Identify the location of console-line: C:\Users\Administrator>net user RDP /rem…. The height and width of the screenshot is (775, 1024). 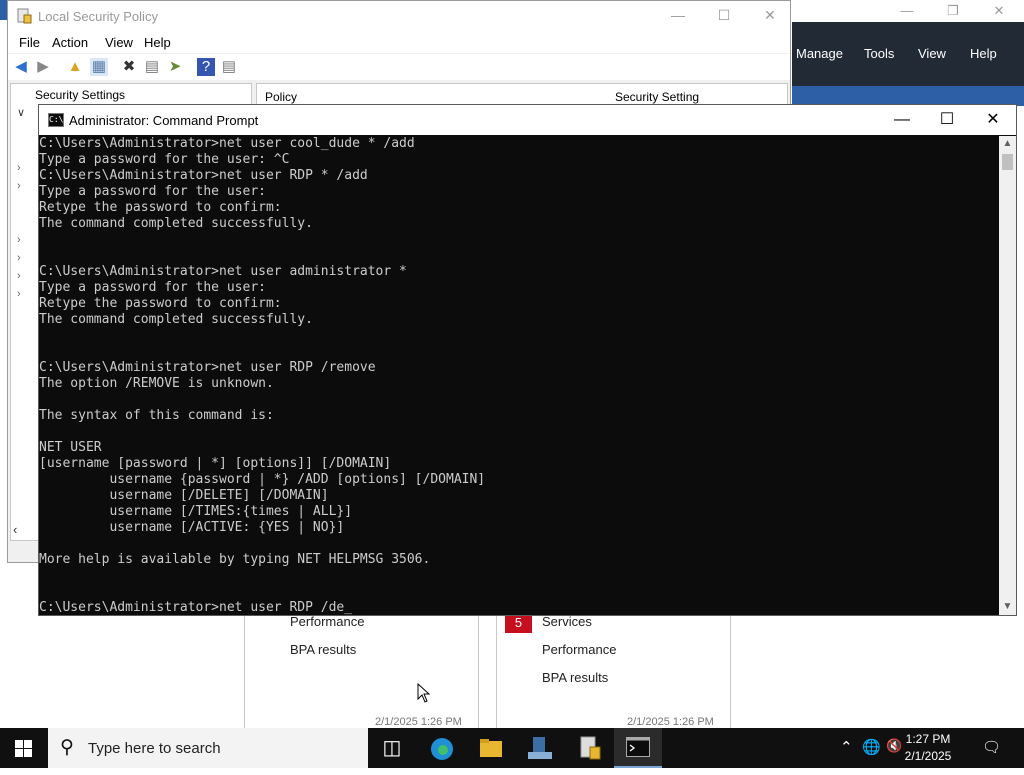
(207, 367).